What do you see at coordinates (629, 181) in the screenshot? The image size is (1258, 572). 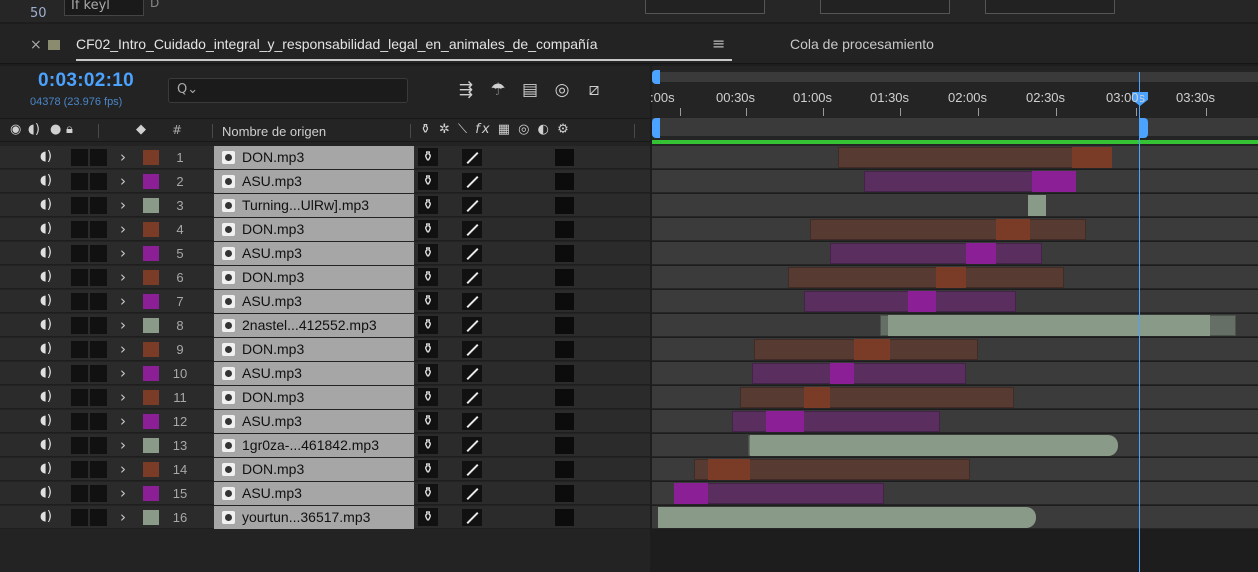 I see `layer-row: ◖) › 2 ASU.mp3 ⚱` at bounding box center [629, 181].